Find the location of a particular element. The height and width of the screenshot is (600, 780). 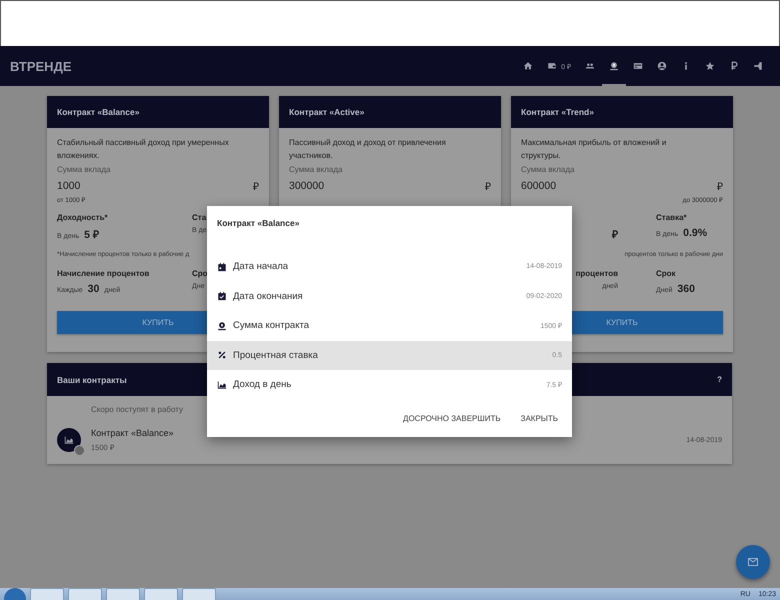

card-title: Контракт «Balance» is located at coordinates (98, 112).